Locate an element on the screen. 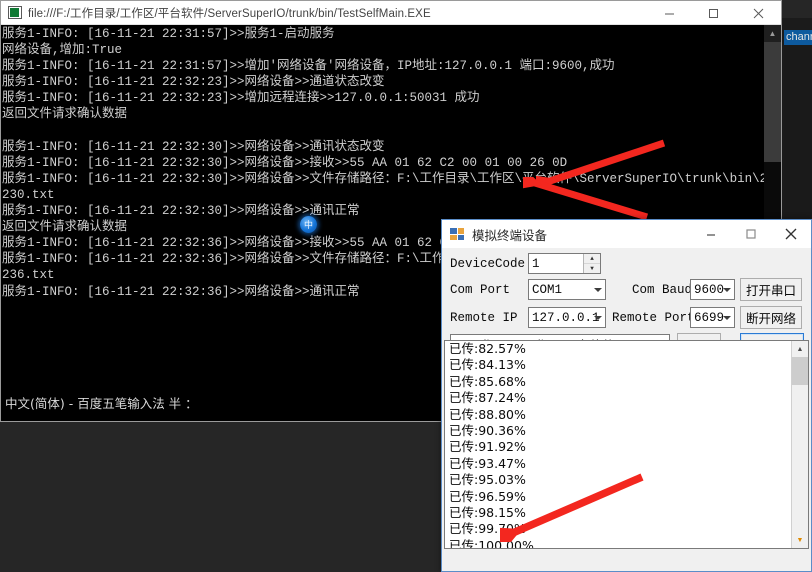  ime-cursor-indicator is located at coordinates (308, 224).